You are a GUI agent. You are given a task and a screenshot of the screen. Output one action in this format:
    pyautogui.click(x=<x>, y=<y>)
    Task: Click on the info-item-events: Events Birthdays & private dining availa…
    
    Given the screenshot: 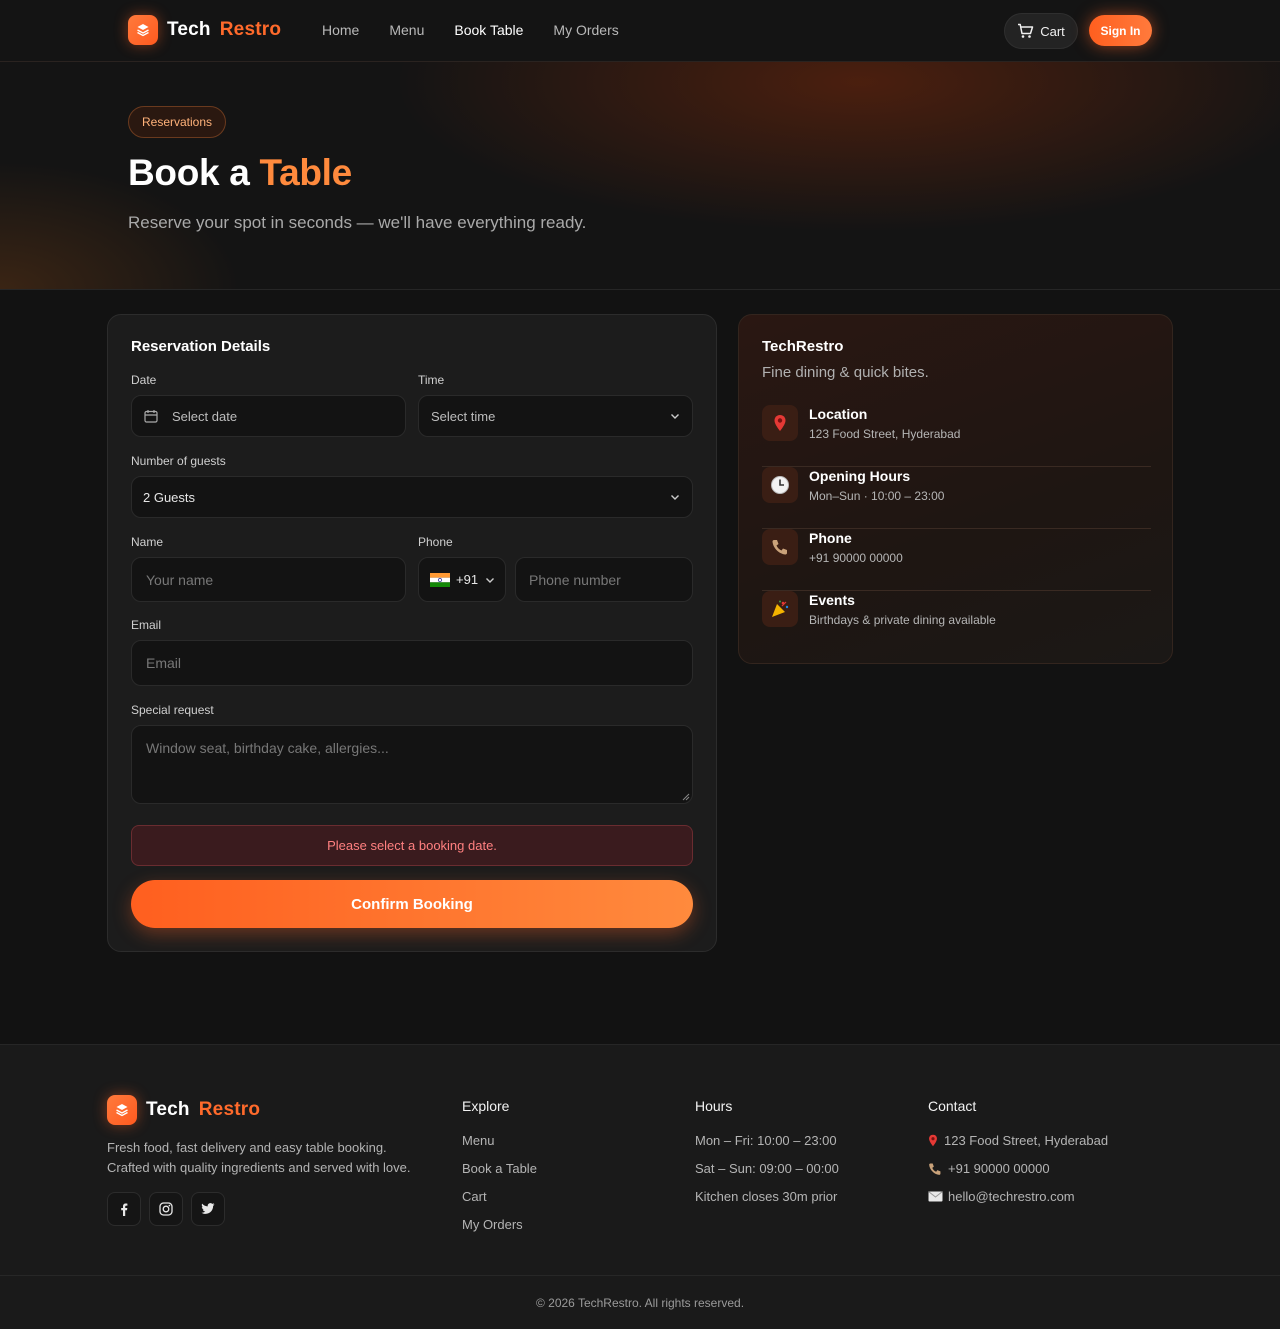 What is the action you would take?
    pyautogui.click(x=956, y=622)
    